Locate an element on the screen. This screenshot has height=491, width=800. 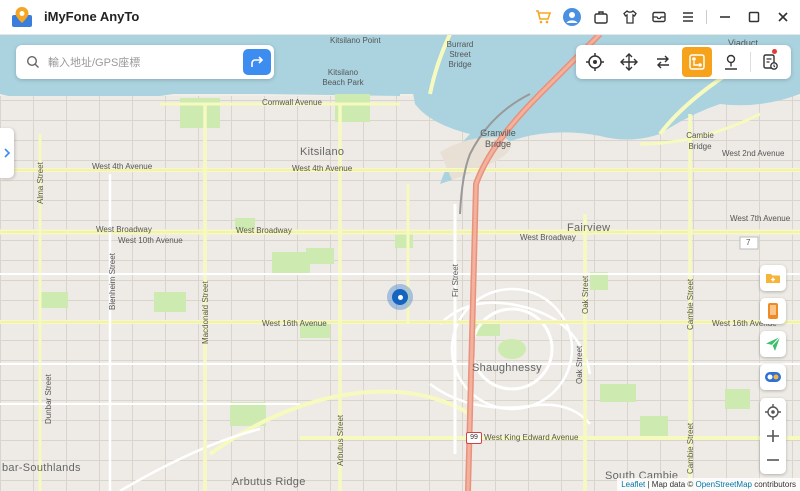
current-location-marker is located at coordinates (400, 297).